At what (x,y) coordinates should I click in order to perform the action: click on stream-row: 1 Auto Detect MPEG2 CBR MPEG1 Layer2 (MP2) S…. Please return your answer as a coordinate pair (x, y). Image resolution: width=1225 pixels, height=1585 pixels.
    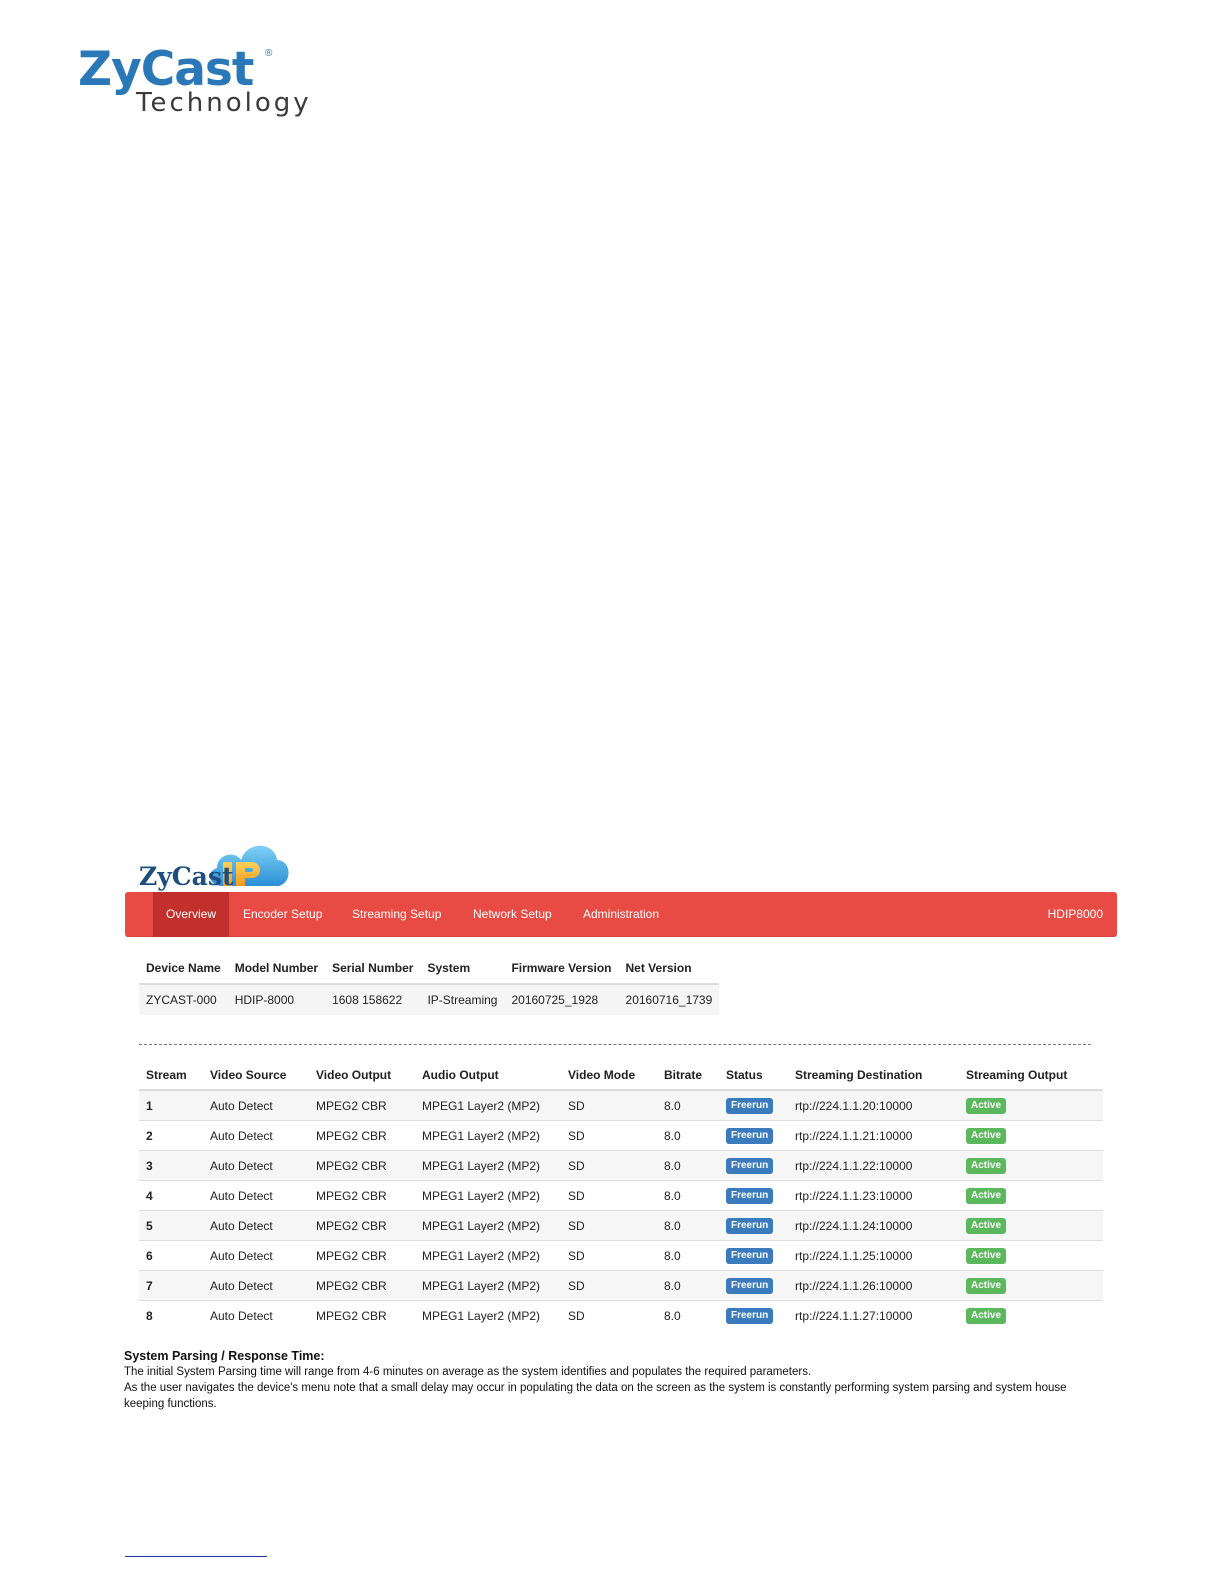
    Looking at the image, I should click on (621, 1105).